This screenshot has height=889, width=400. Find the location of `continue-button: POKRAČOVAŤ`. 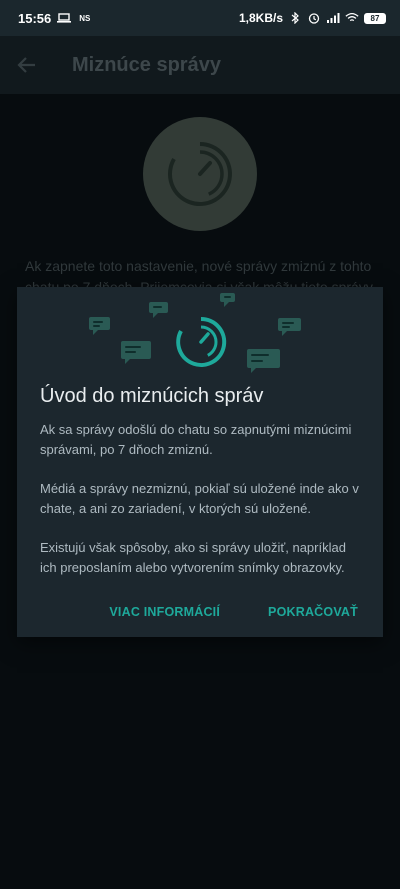

continue-button: POKRAČOVAŤ is located at coordinates (313, 612).